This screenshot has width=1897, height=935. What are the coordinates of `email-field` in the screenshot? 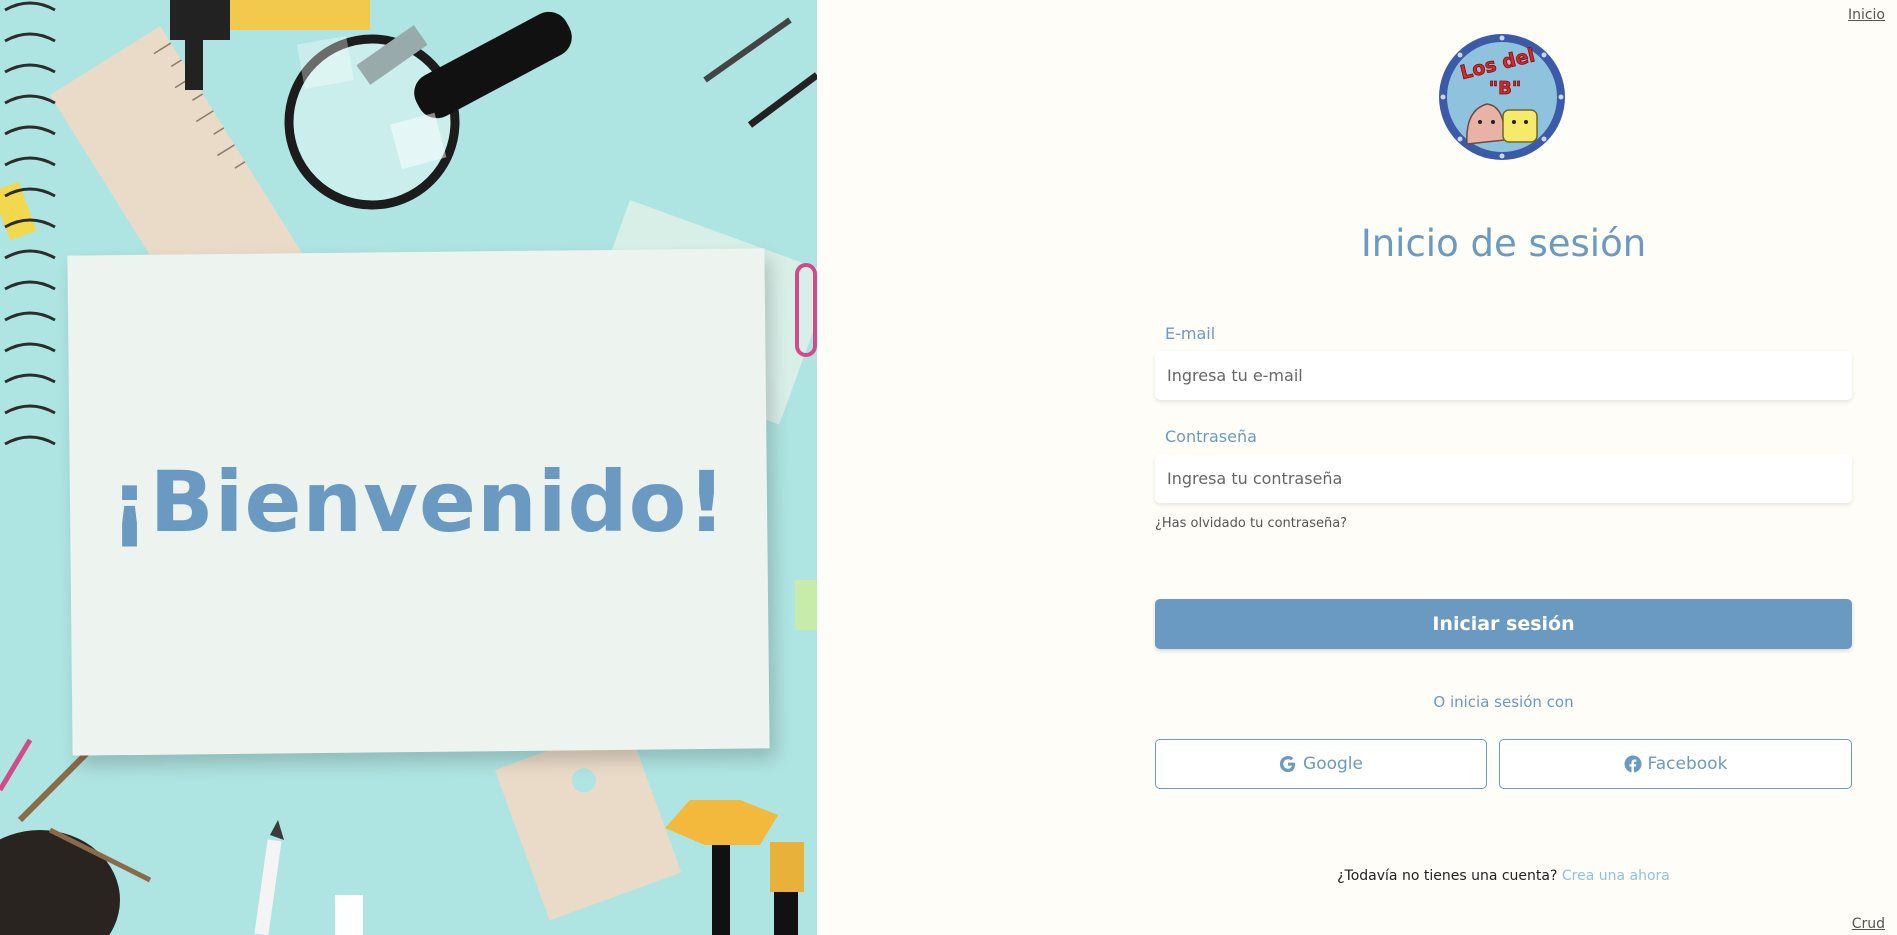 It's located at (1503, 375).